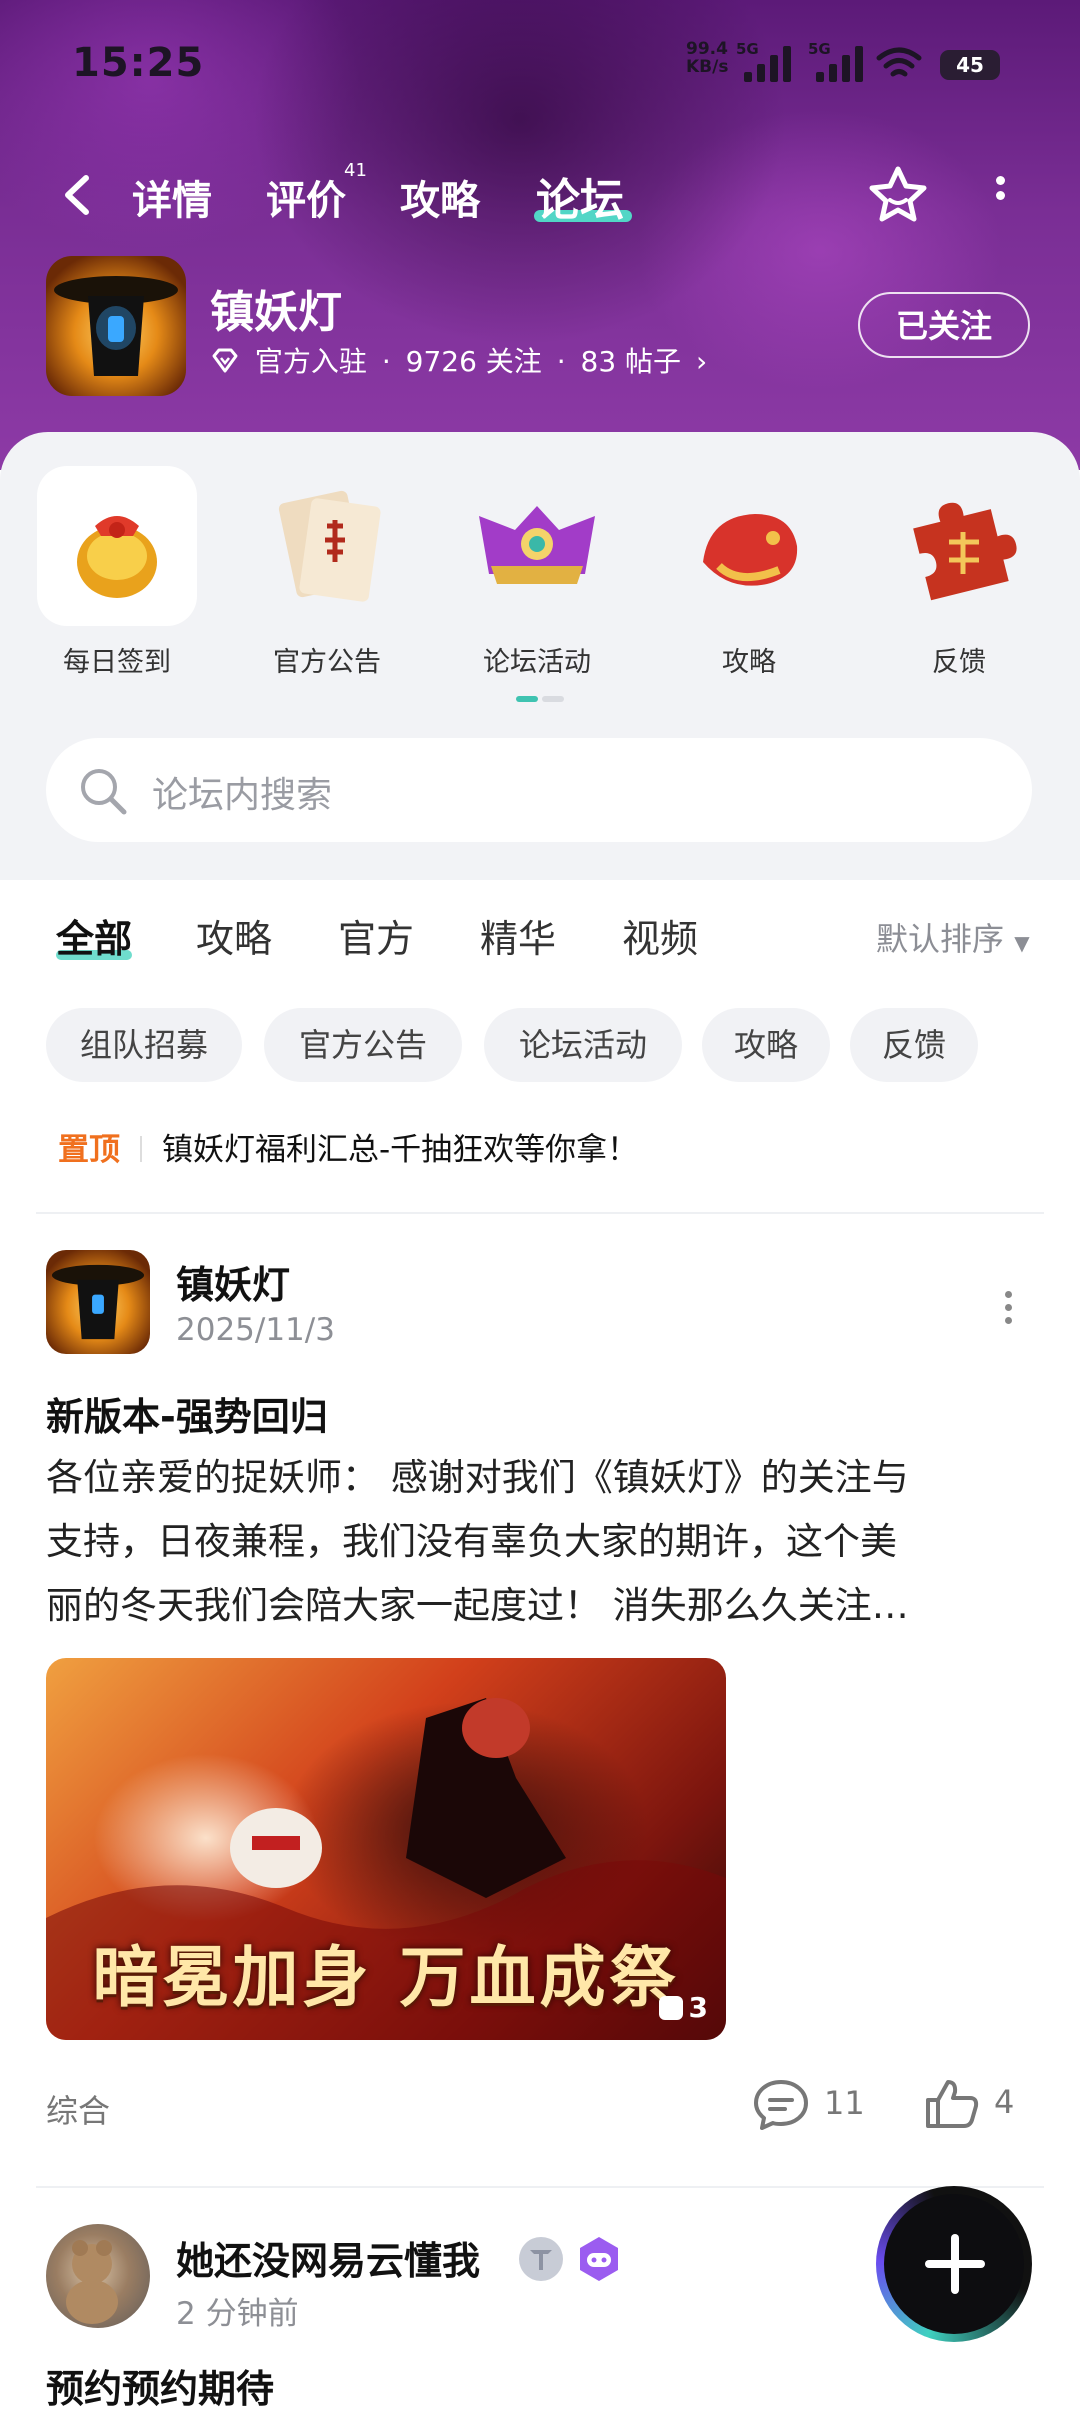  What do you see at coordinates (749, 546) in the screenshot?
I see `dragon-icon` at bounding box center [749, 546].